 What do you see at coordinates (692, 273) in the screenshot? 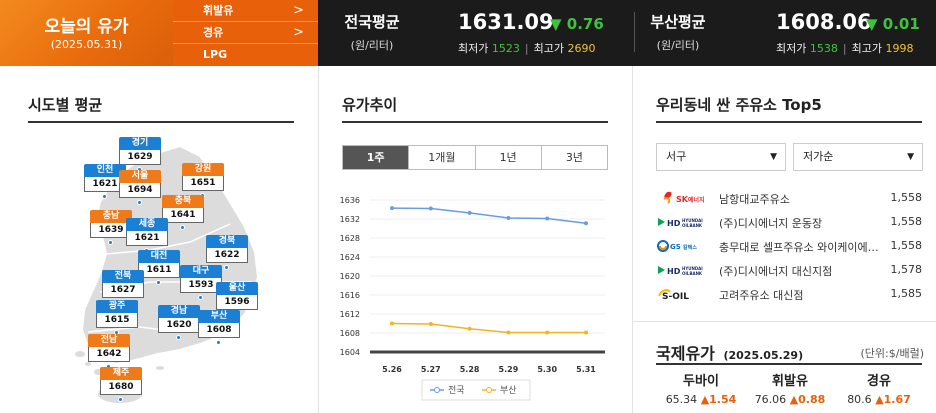
I see `svg-text: OILBANK` at bounding box center [692, 273].